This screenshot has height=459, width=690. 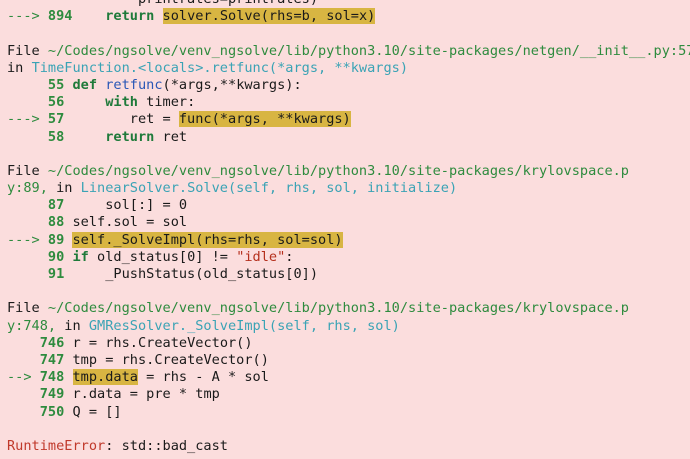 What do you see at coordinates (203, 377) in the screenshot?
I see `code-text: = rhs - A * sol` at bounding box center [203, 377].